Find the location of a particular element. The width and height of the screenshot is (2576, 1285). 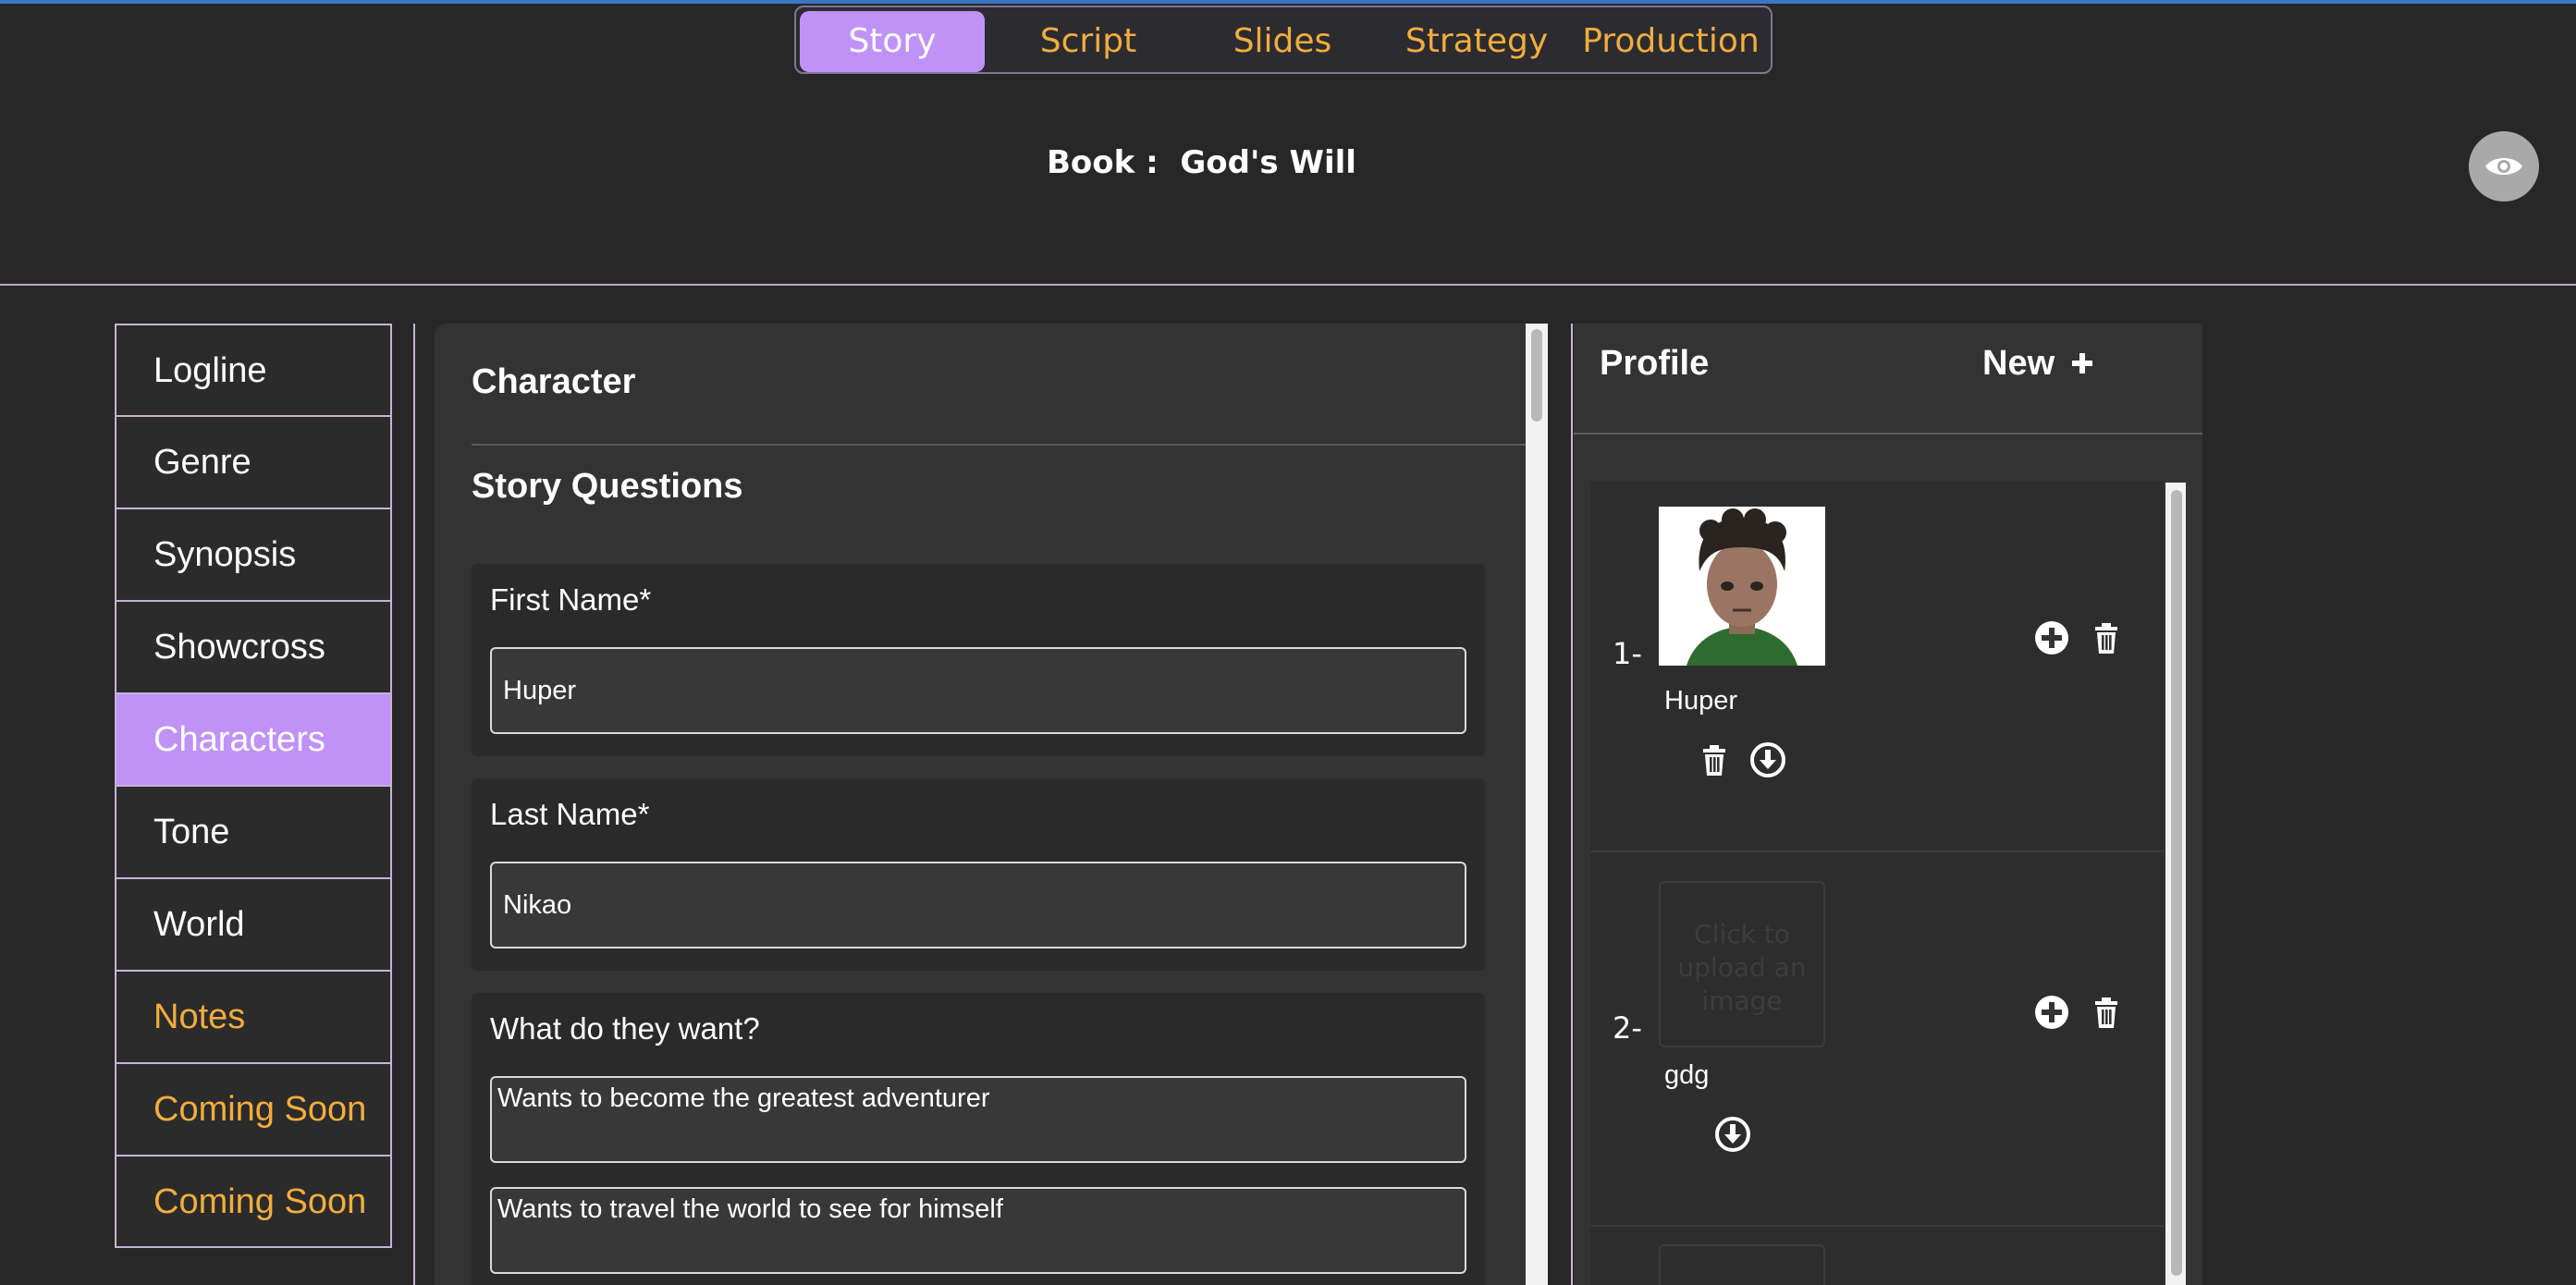

form-scrollbar-thumb is located at coordinates (1536, 375).